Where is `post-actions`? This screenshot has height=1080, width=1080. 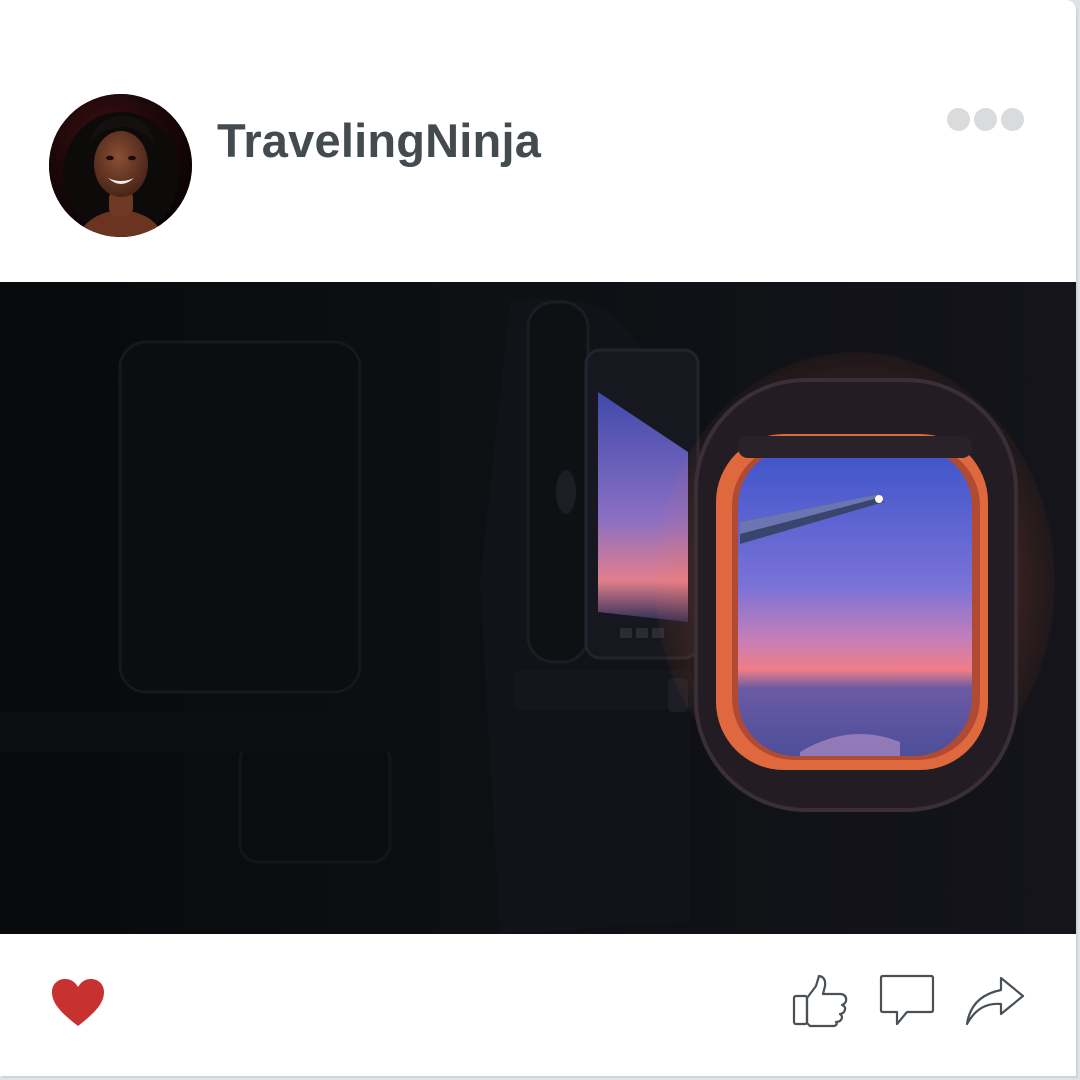 post-actions is located at coordinates (538, 1005).